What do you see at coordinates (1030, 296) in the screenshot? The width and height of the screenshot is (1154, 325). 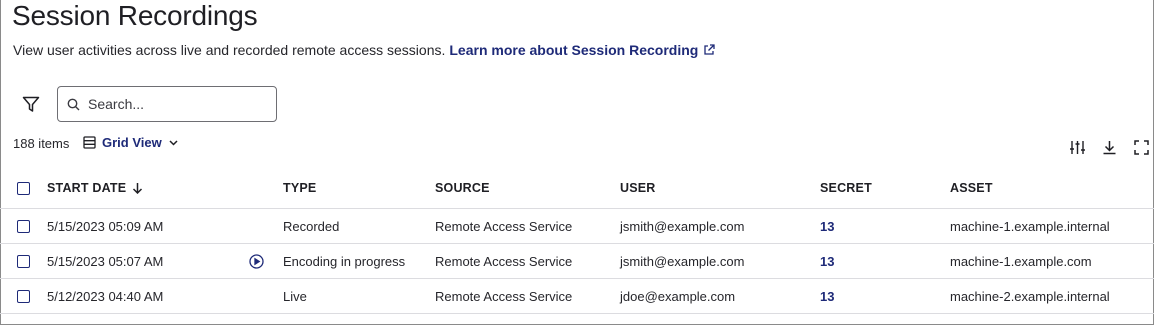 I see `asset-cell: machine-2.example.internal` at bounding box center [1030, 296].